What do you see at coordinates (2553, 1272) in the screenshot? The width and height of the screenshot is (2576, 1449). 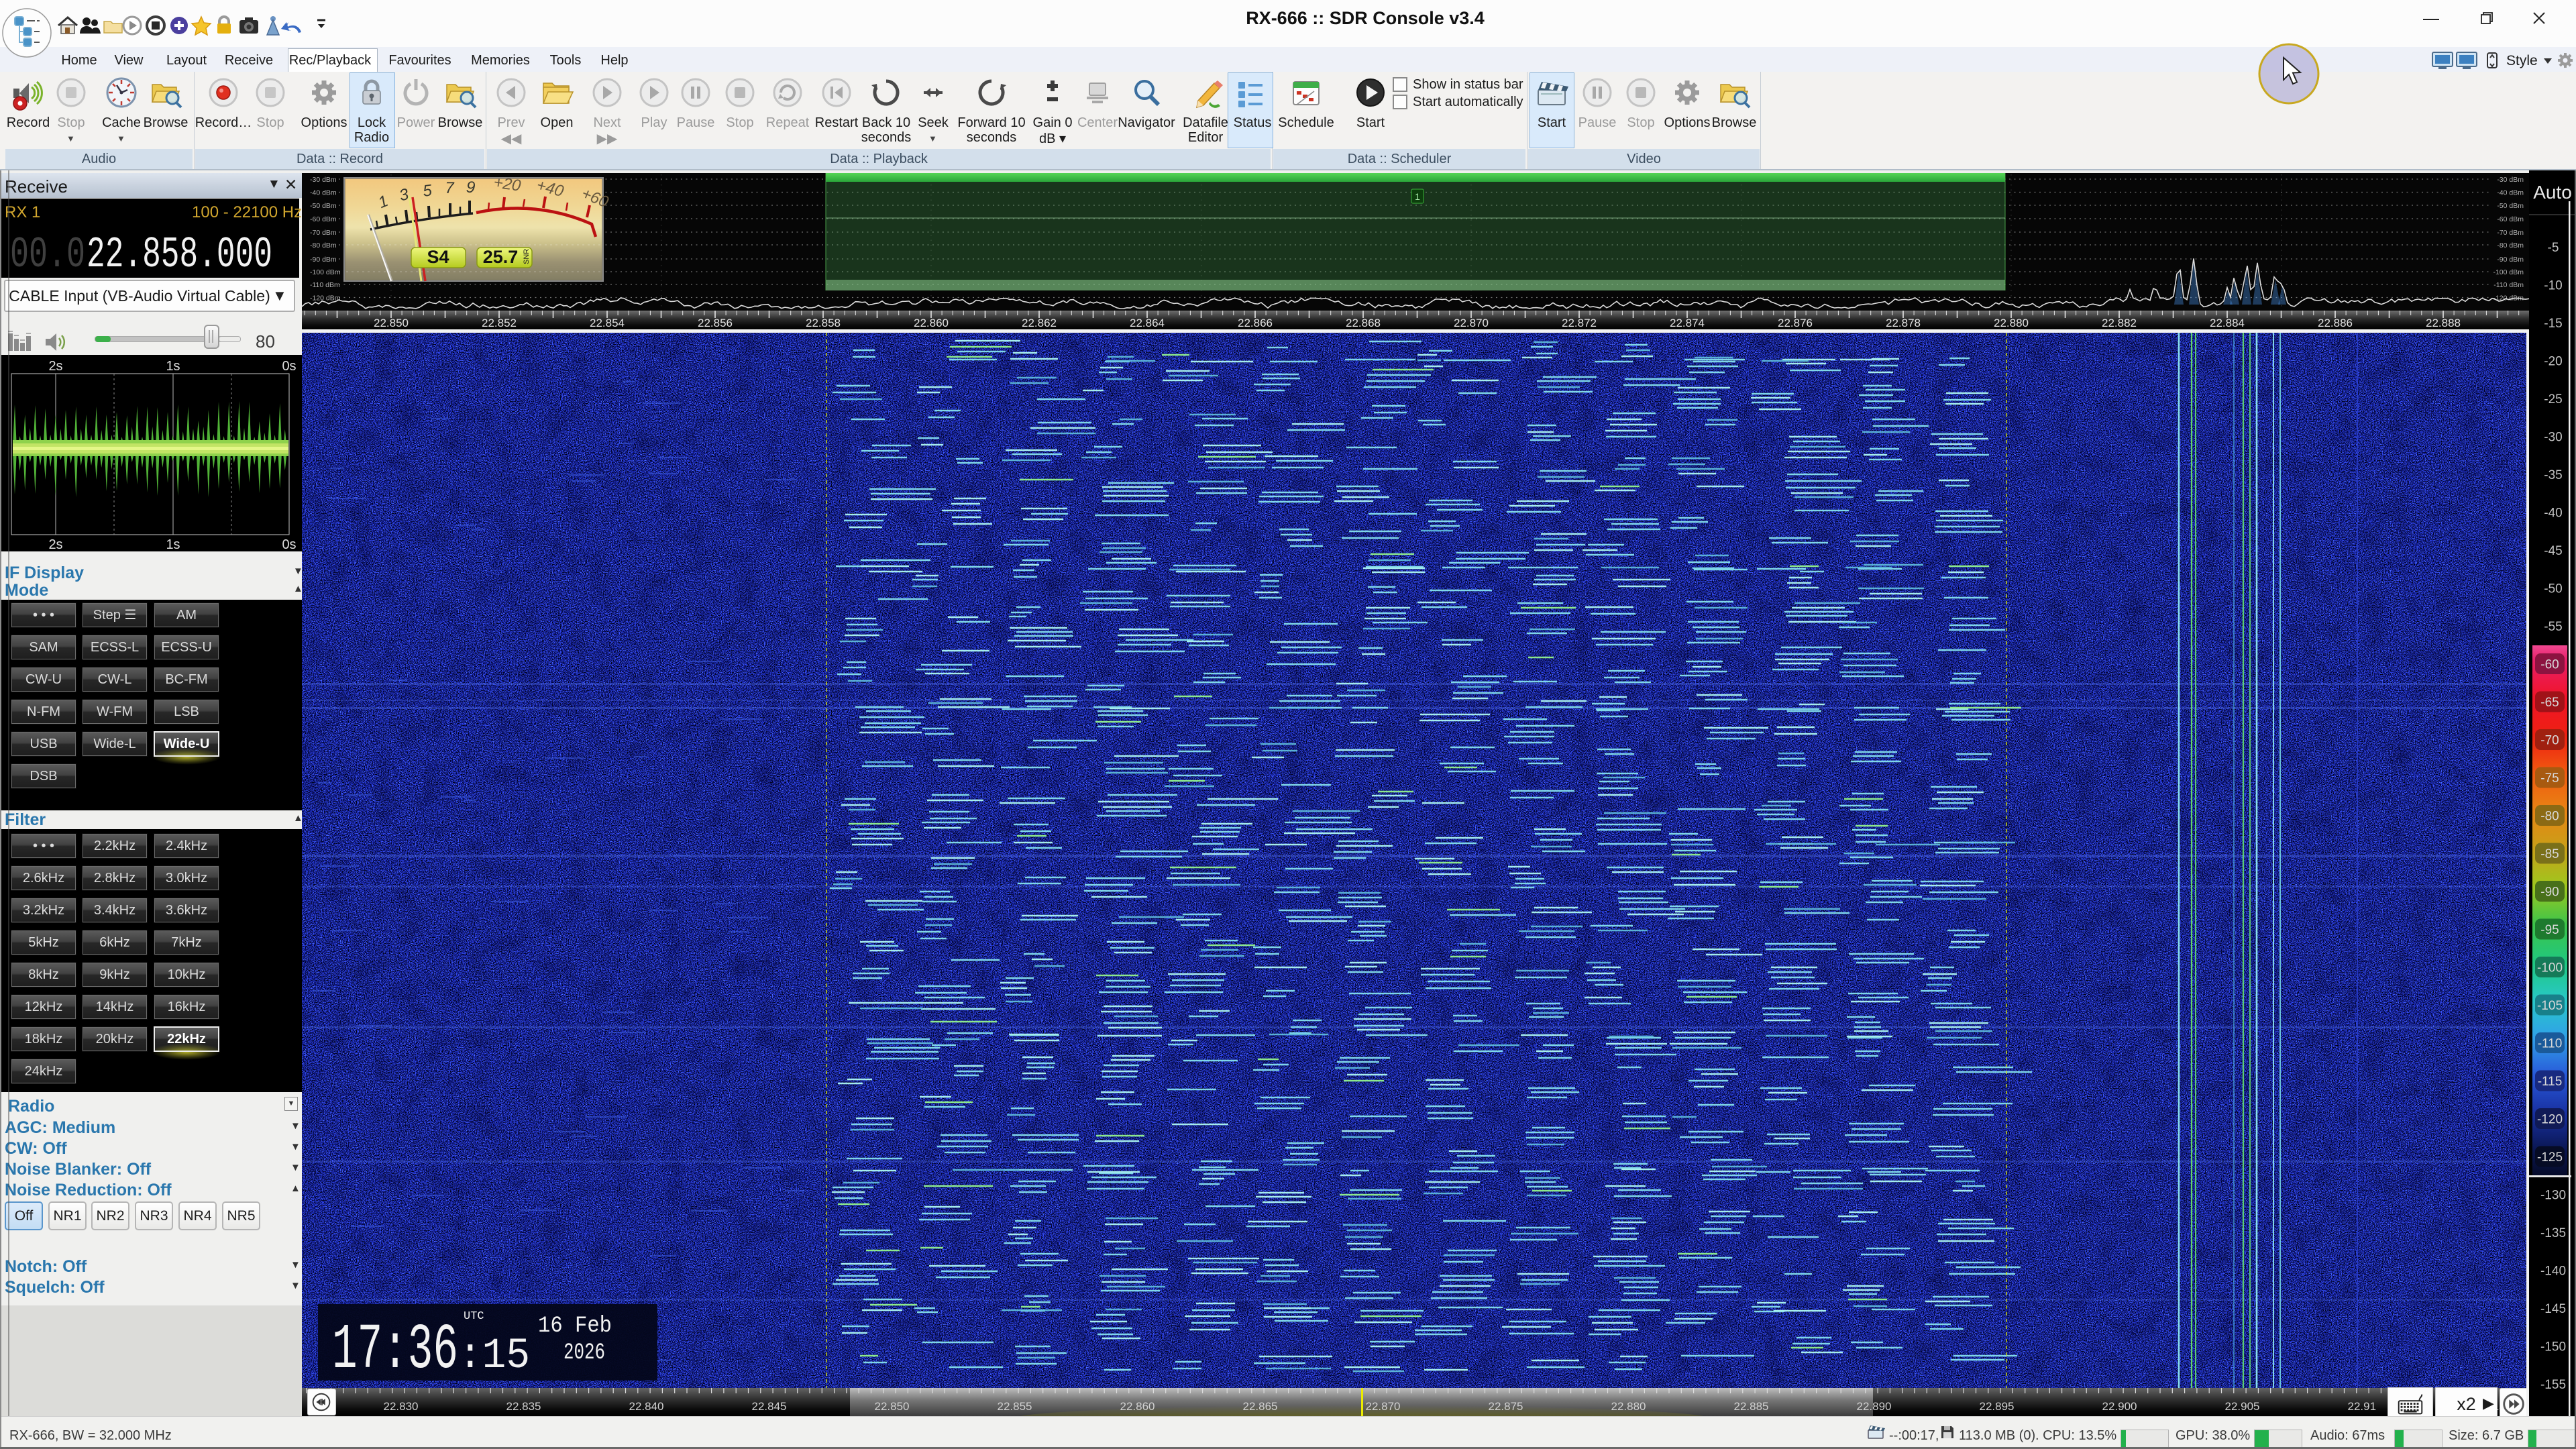 I see `svg-text: -140` at bounding box center [2553, 1272].